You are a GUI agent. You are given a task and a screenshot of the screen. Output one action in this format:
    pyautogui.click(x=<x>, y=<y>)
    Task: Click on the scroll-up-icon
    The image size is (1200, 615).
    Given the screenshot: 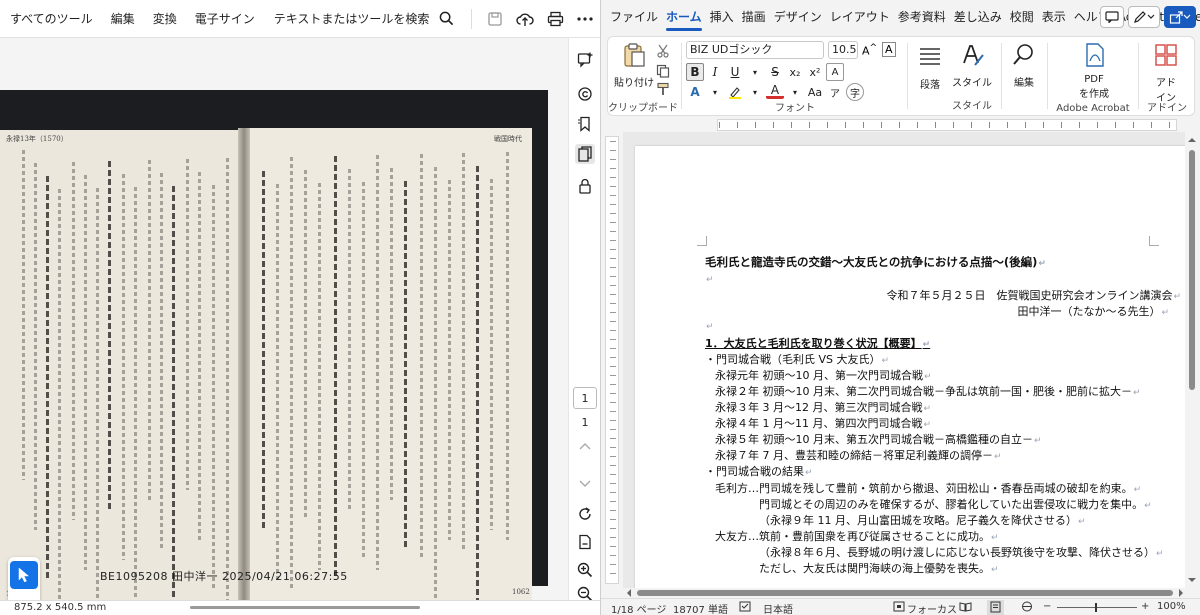 What is the action you would take?
    pyautogui.click(x=1192, y=140)
    